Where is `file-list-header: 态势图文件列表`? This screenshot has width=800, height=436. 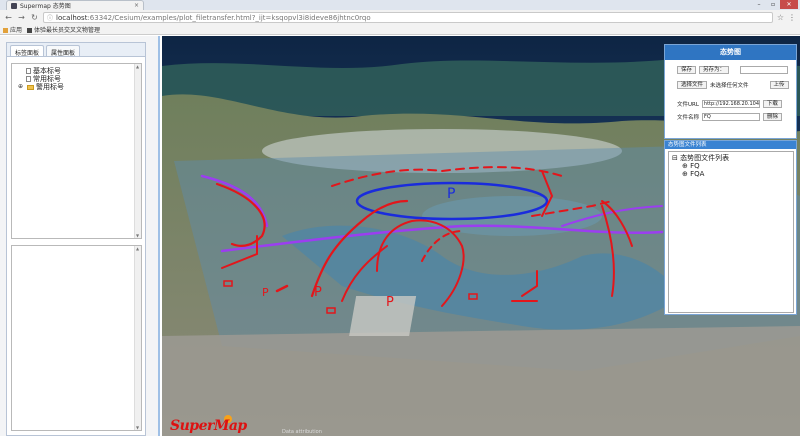 file-list-header: 态势图文件列表 is located at coordinates (730, 145).